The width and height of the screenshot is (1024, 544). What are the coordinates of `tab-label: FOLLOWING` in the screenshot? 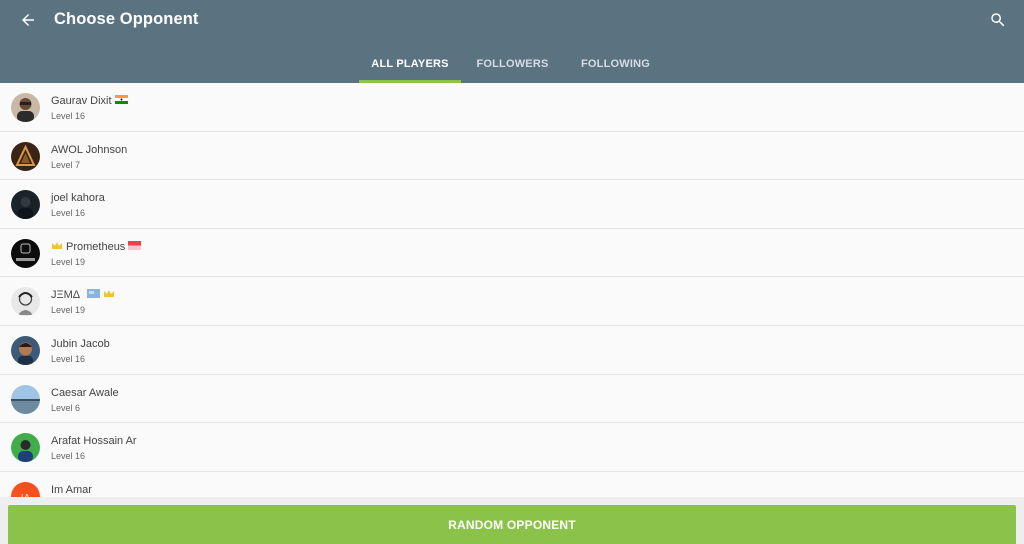 It's located at (615, 64).